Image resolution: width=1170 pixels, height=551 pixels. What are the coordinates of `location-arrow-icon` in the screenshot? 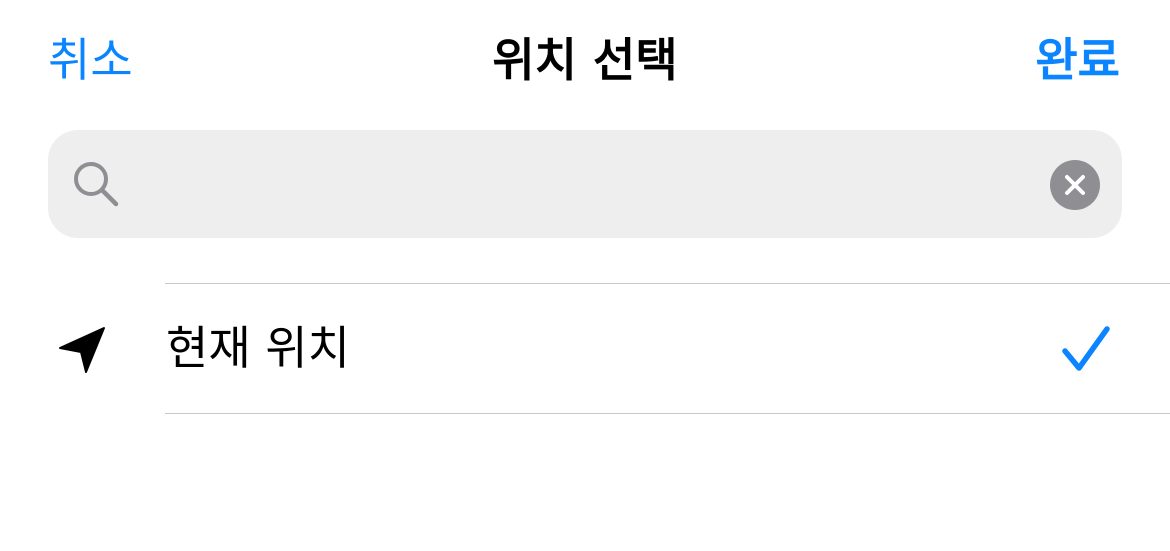 It's located at (82, 350).